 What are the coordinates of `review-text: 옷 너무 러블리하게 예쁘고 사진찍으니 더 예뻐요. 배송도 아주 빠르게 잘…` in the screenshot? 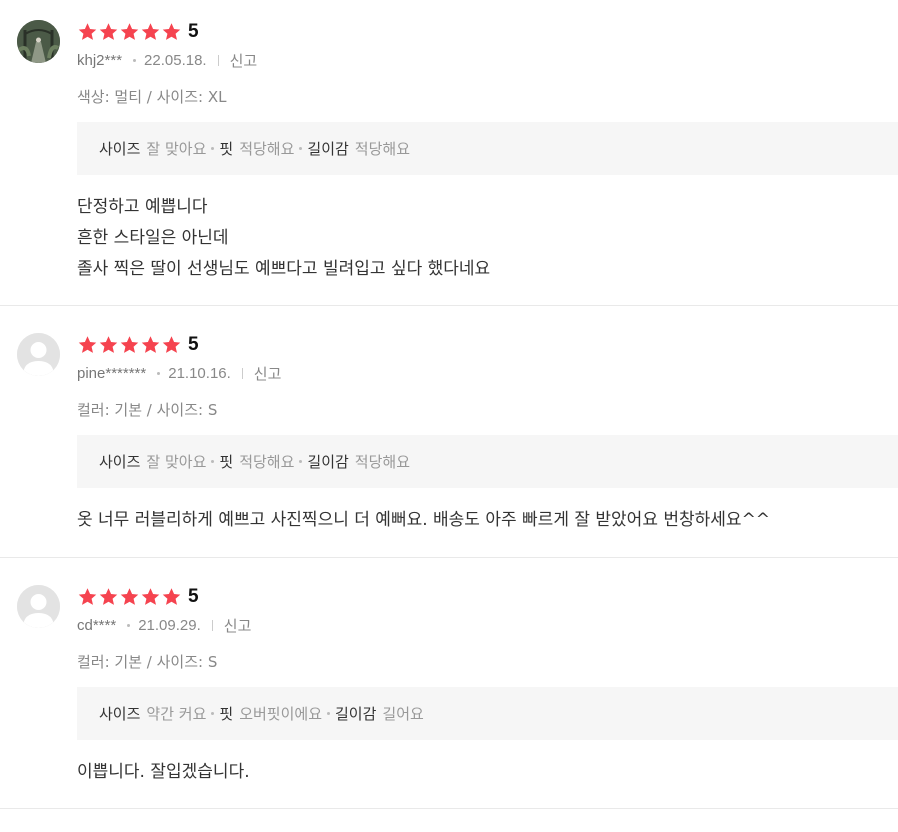 It's located at (487, 520).